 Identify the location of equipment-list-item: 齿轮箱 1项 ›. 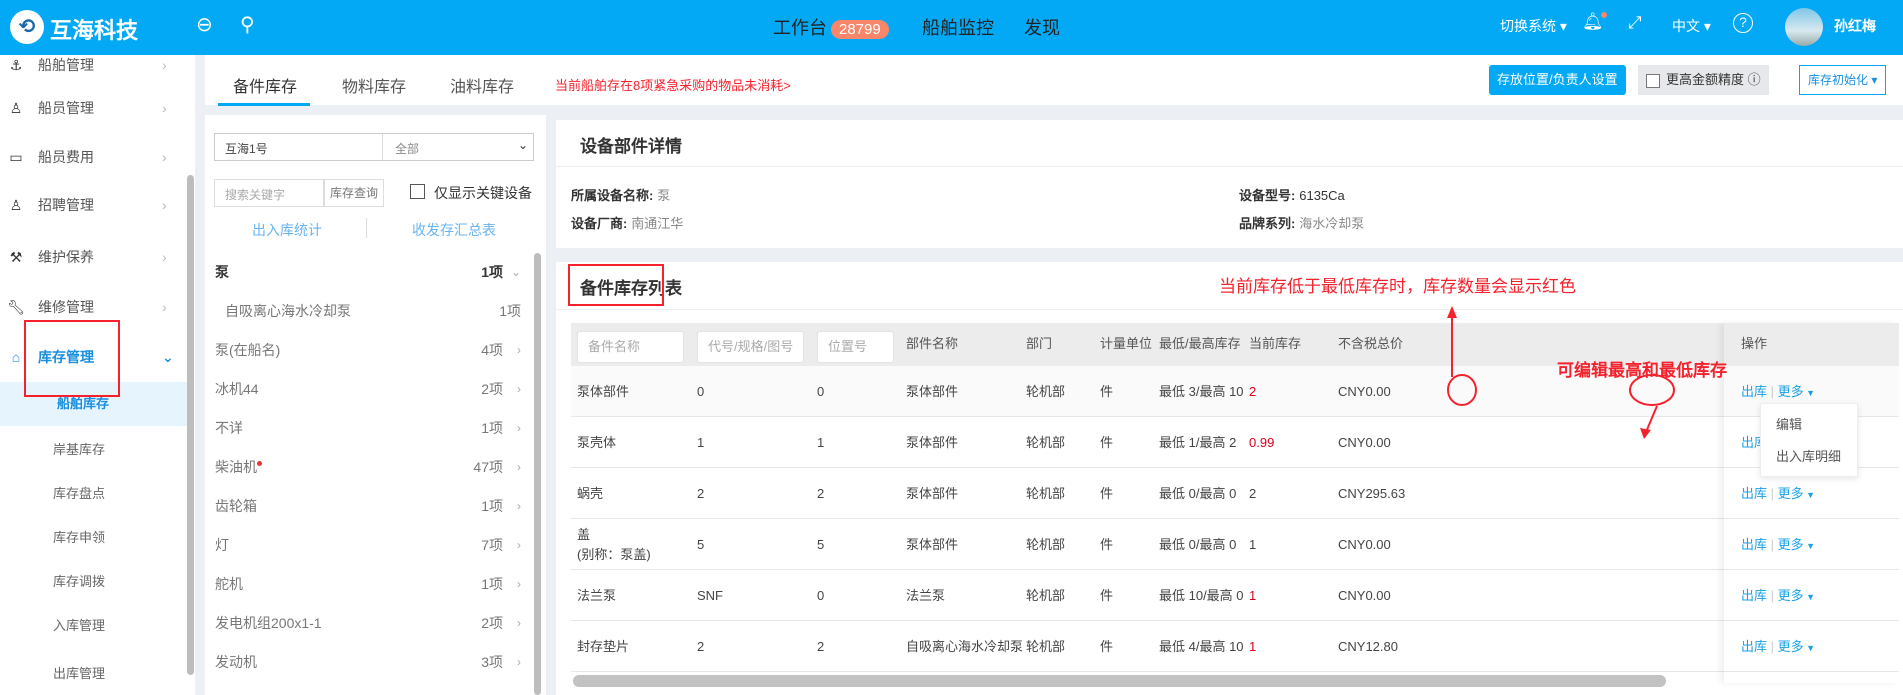
(369, 506).